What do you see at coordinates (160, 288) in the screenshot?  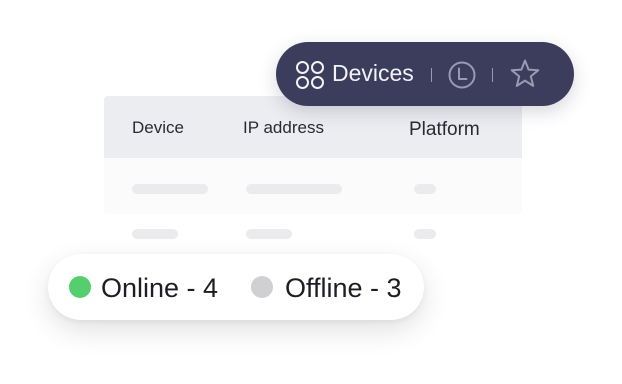 I see `online-count-label: Online - 4` at bounding box center [160, 288].